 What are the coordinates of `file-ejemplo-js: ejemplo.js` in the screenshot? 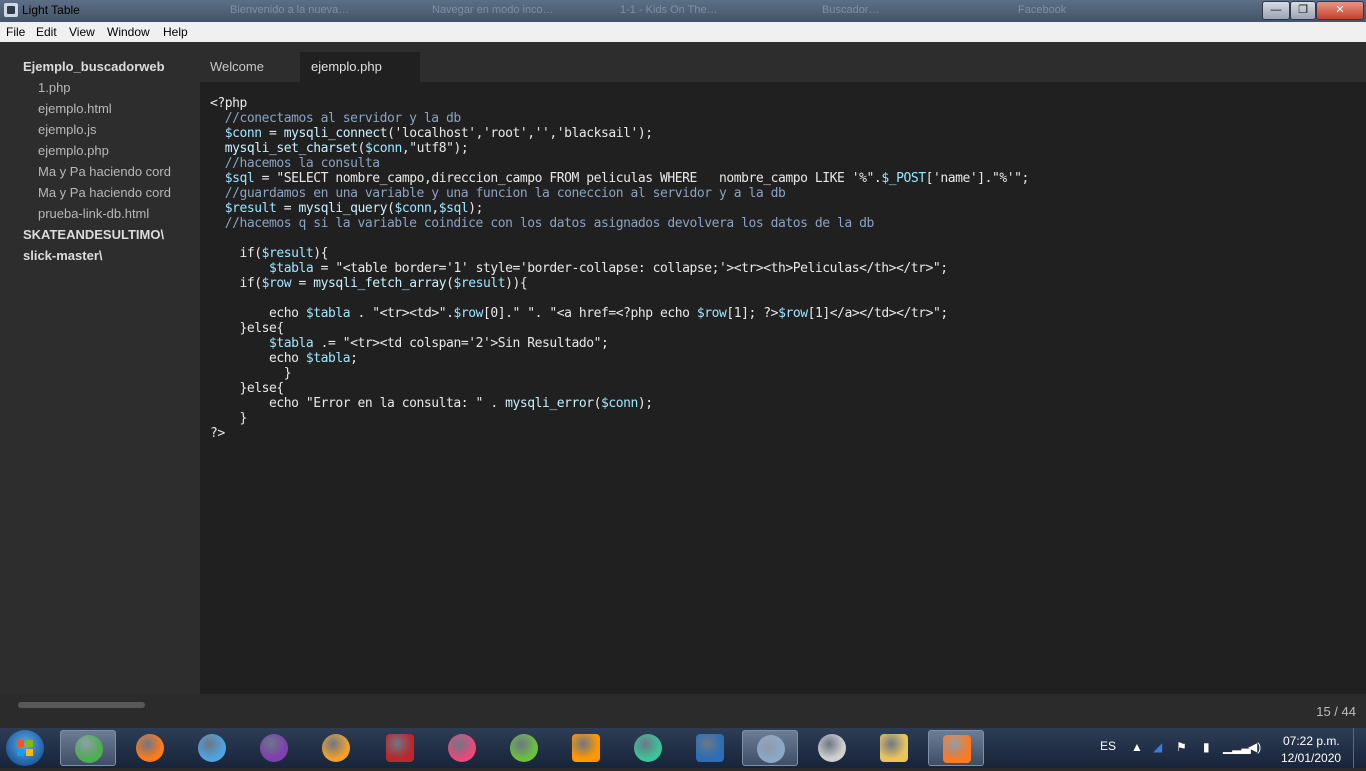 It's located at (67, 129).